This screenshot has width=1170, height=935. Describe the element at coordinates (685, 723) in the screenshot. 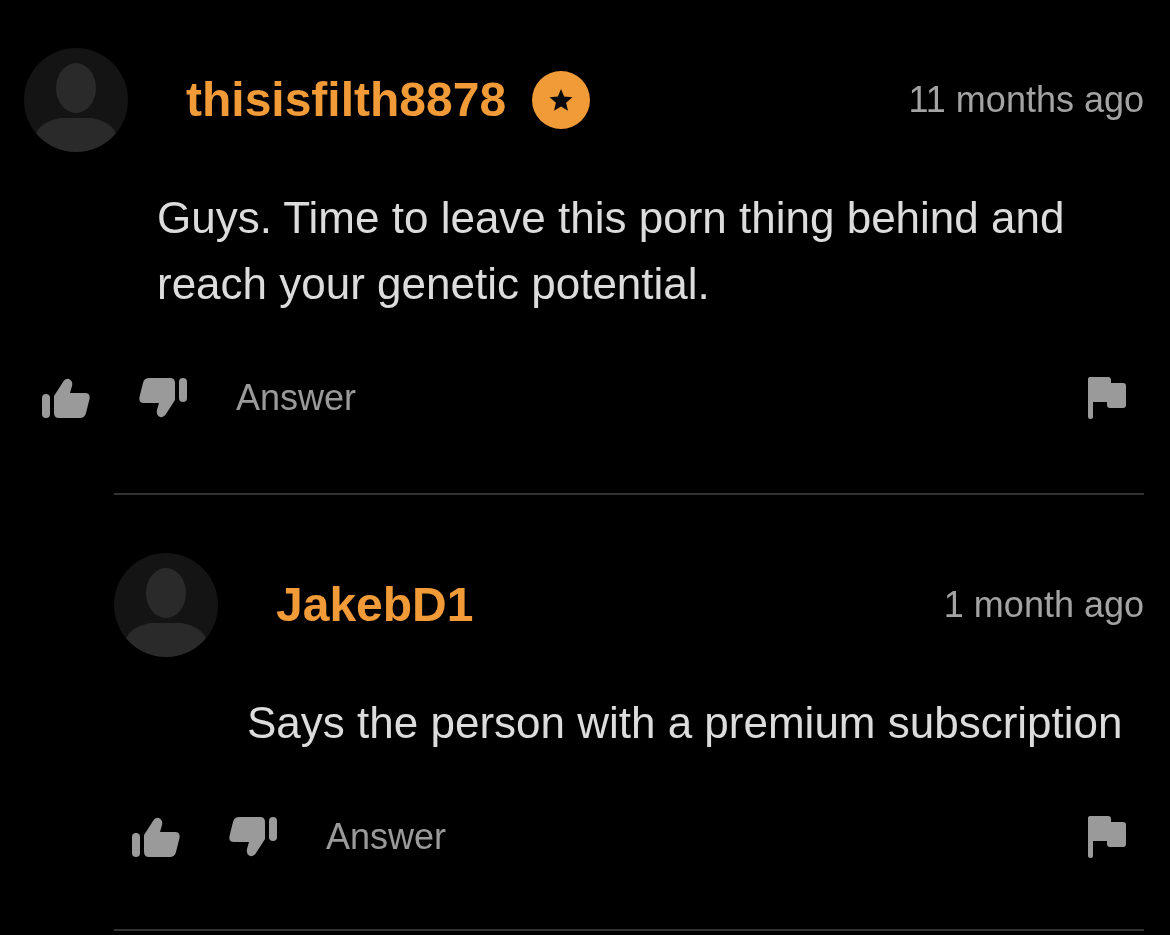

I see `comment-text: Says the person with a premium subscription` at that location.